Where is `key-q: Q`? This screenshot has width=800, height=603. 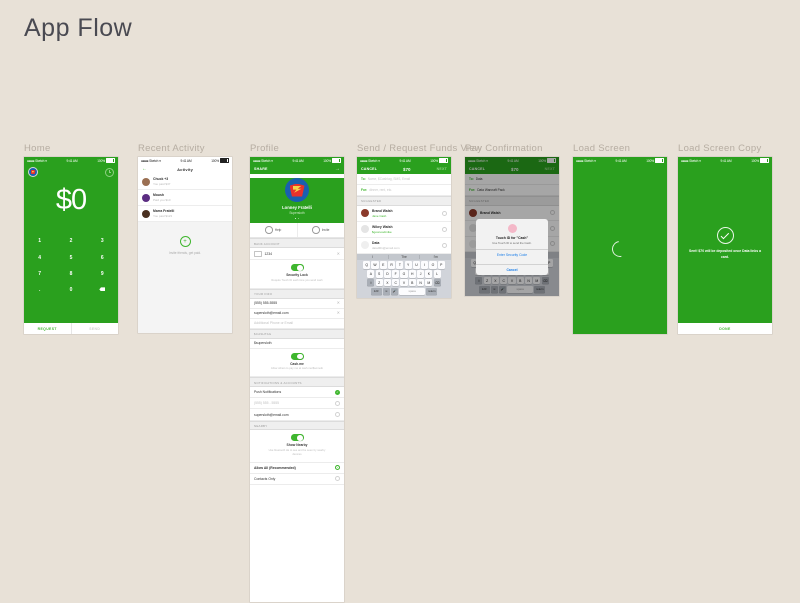 key-q: Q is located at coordinates (367, 265).